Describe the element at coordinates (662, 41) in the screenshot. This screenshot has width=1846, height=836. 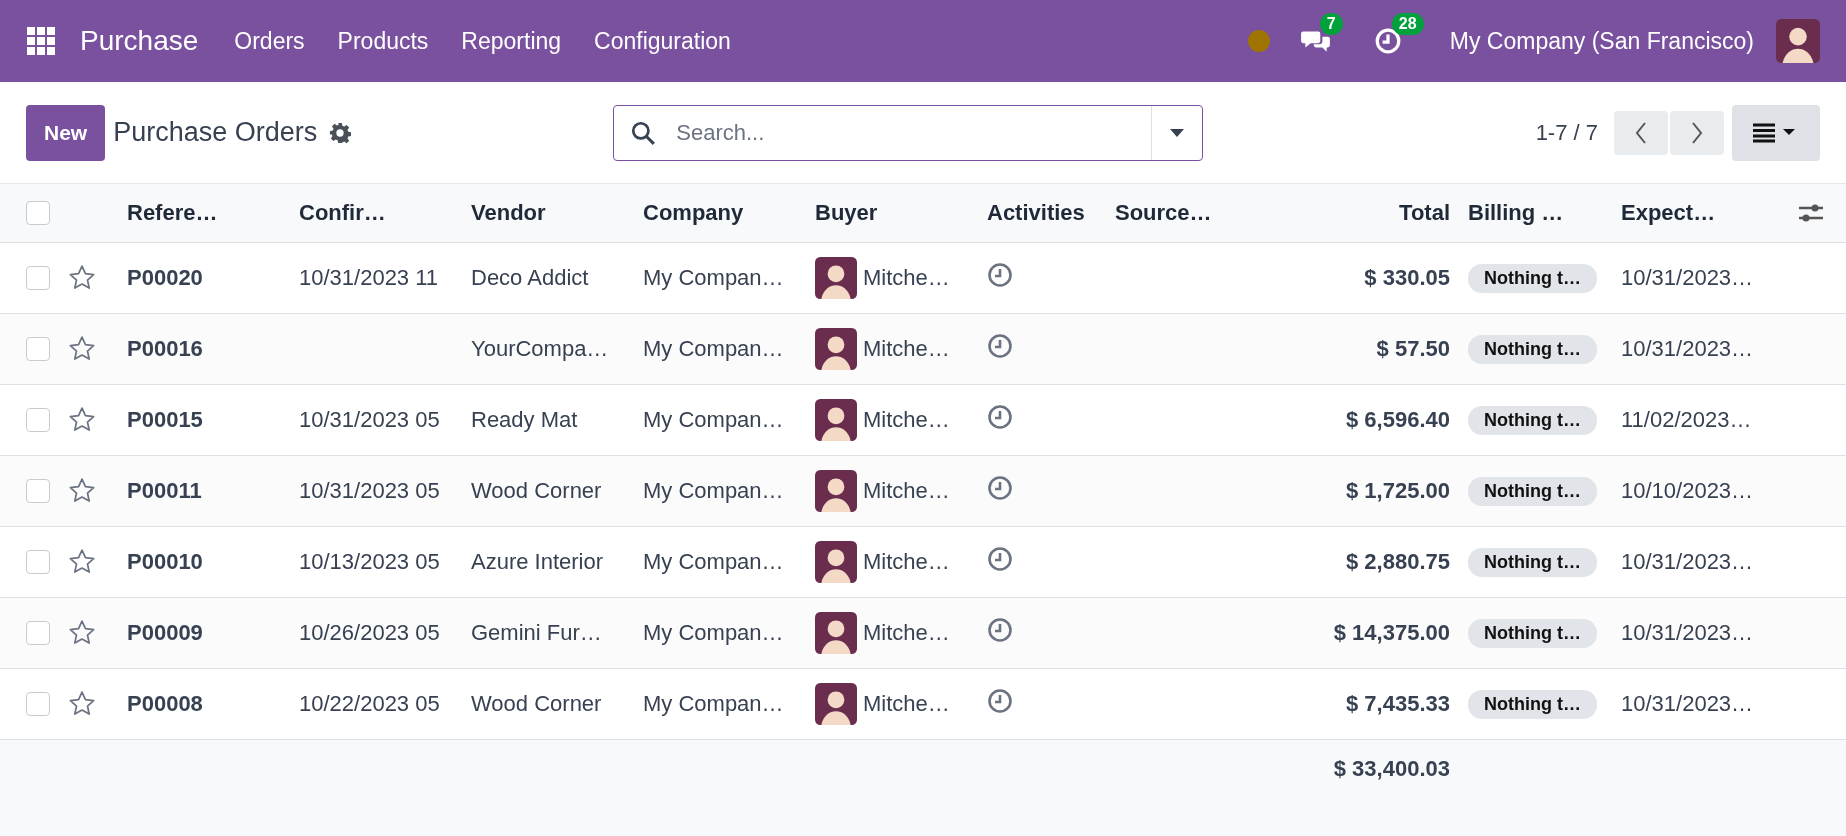
I see `menu-item: Configuration` at that location.